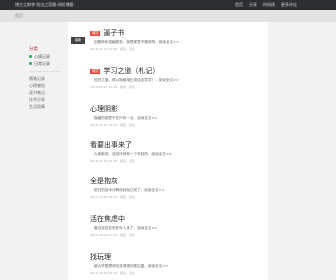 The width and height of the screenshot is (336, 280). Describe the element at coordinates (253, 5) in the screenshot. I see `nav-item-share: 分享` at that location.